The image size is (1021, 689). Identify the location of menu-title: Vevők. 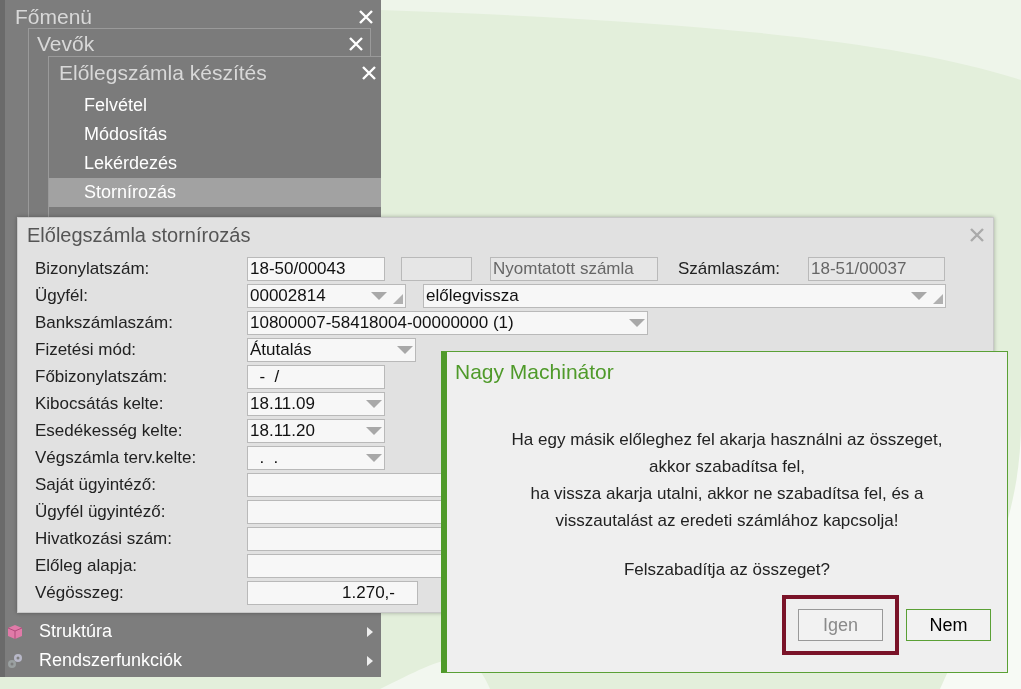
(66, 44).